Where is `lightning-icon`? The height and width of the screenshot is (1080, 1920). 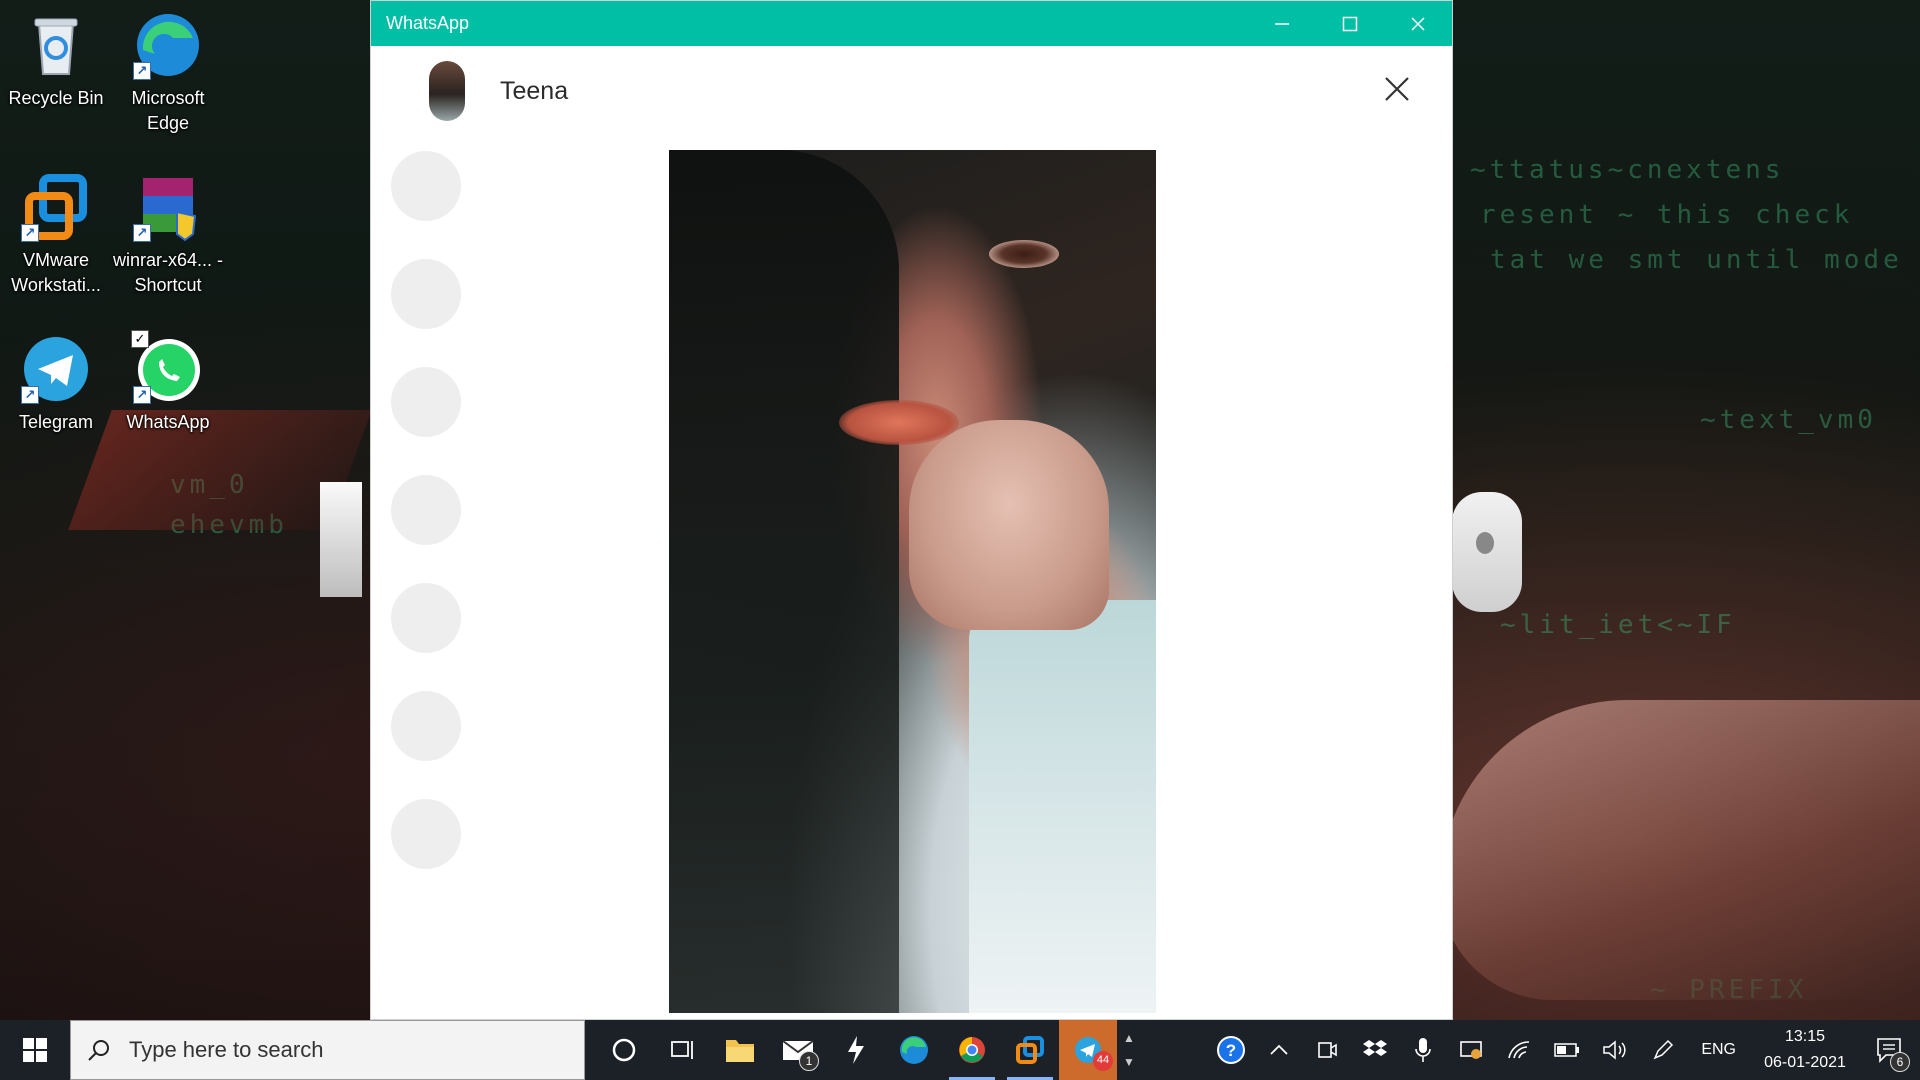
lightning-icon is located at coordinates (856, 1050).